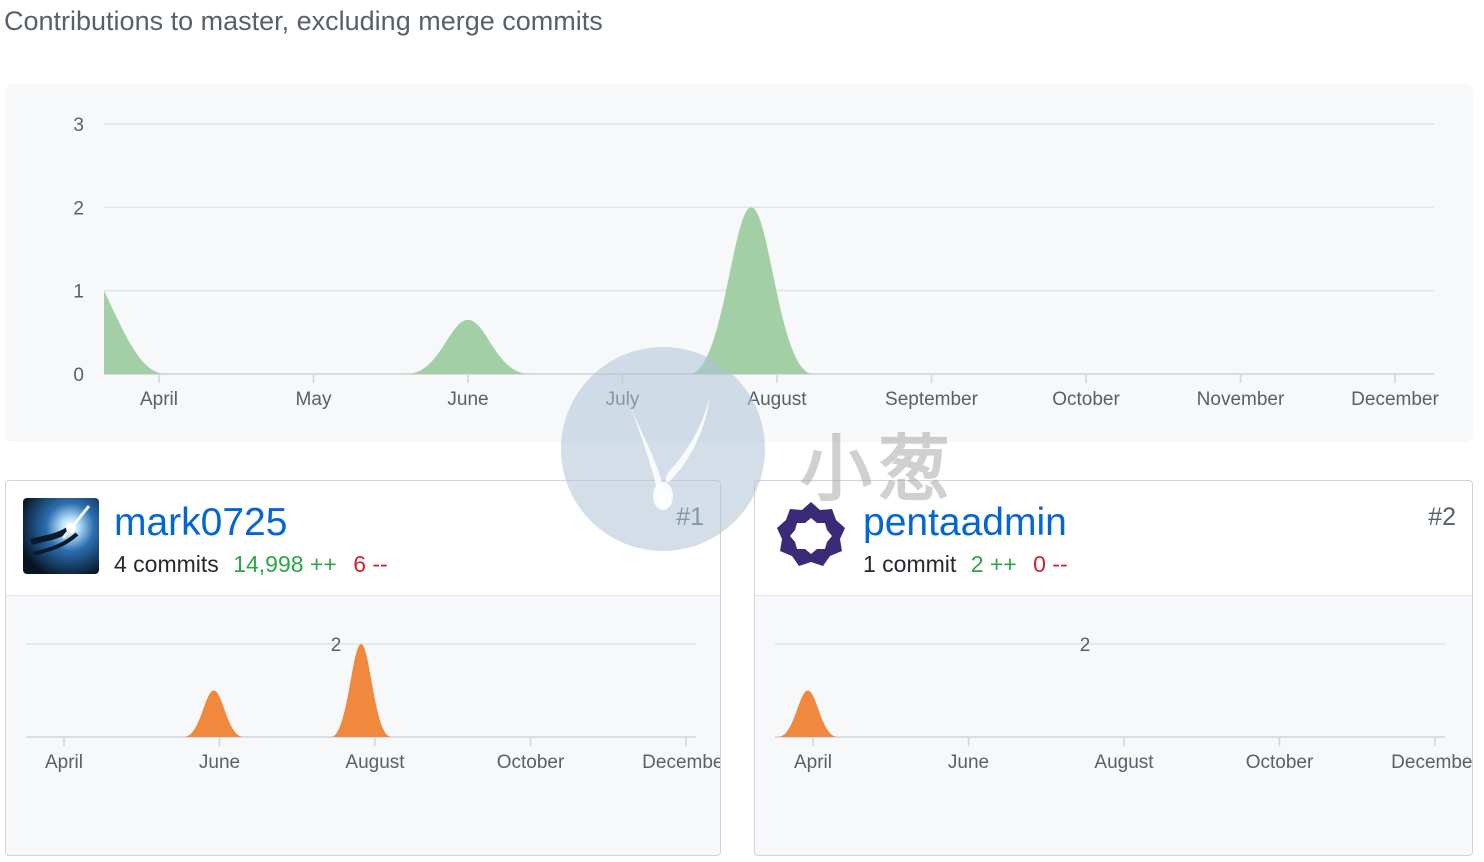  I want to click on contributor-stats: 1 commit 2 ++ 0 --, so click(965, 564).